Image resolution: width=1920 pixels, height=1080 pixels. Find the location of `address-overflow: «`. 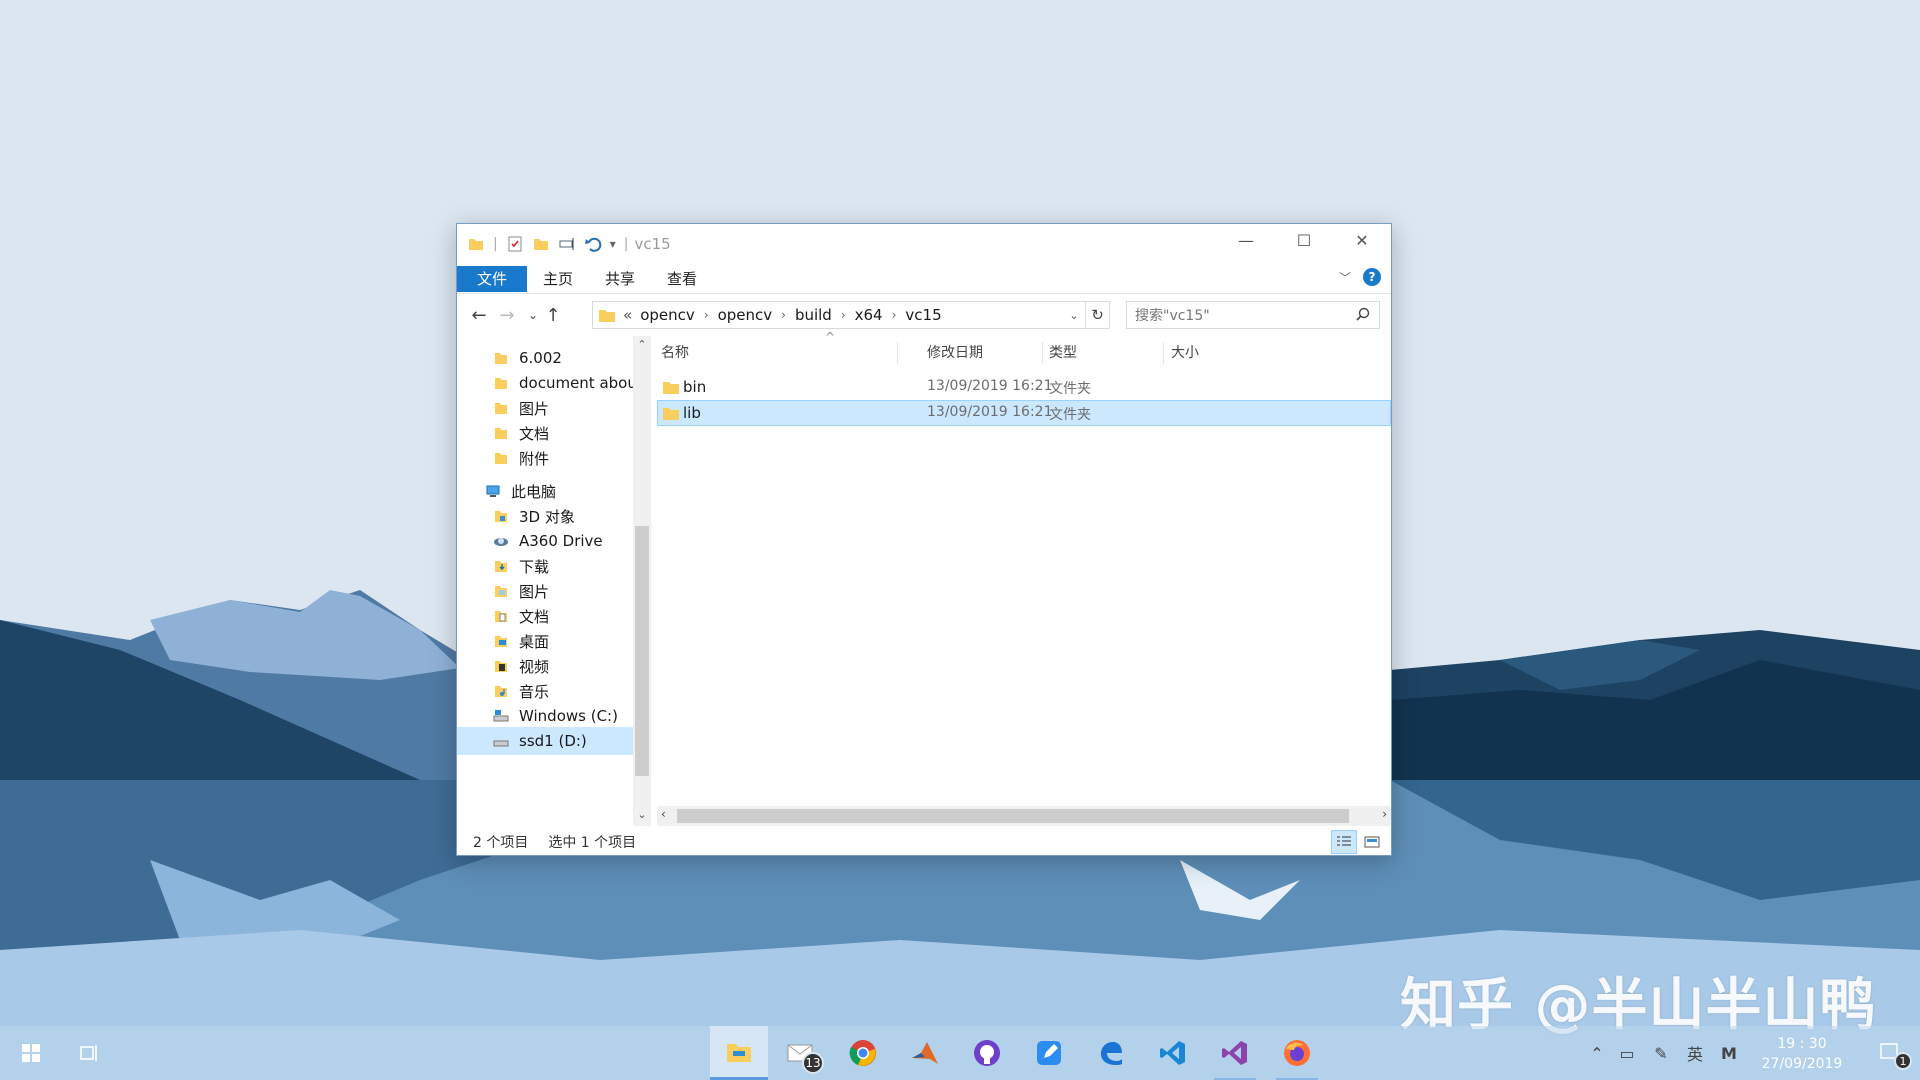

address-overflow: « is located at coordinates (627, 315).